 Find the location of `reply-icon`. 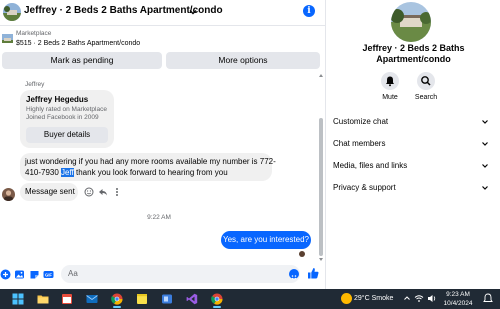

reply-icon is located at coordinates (103, 192).